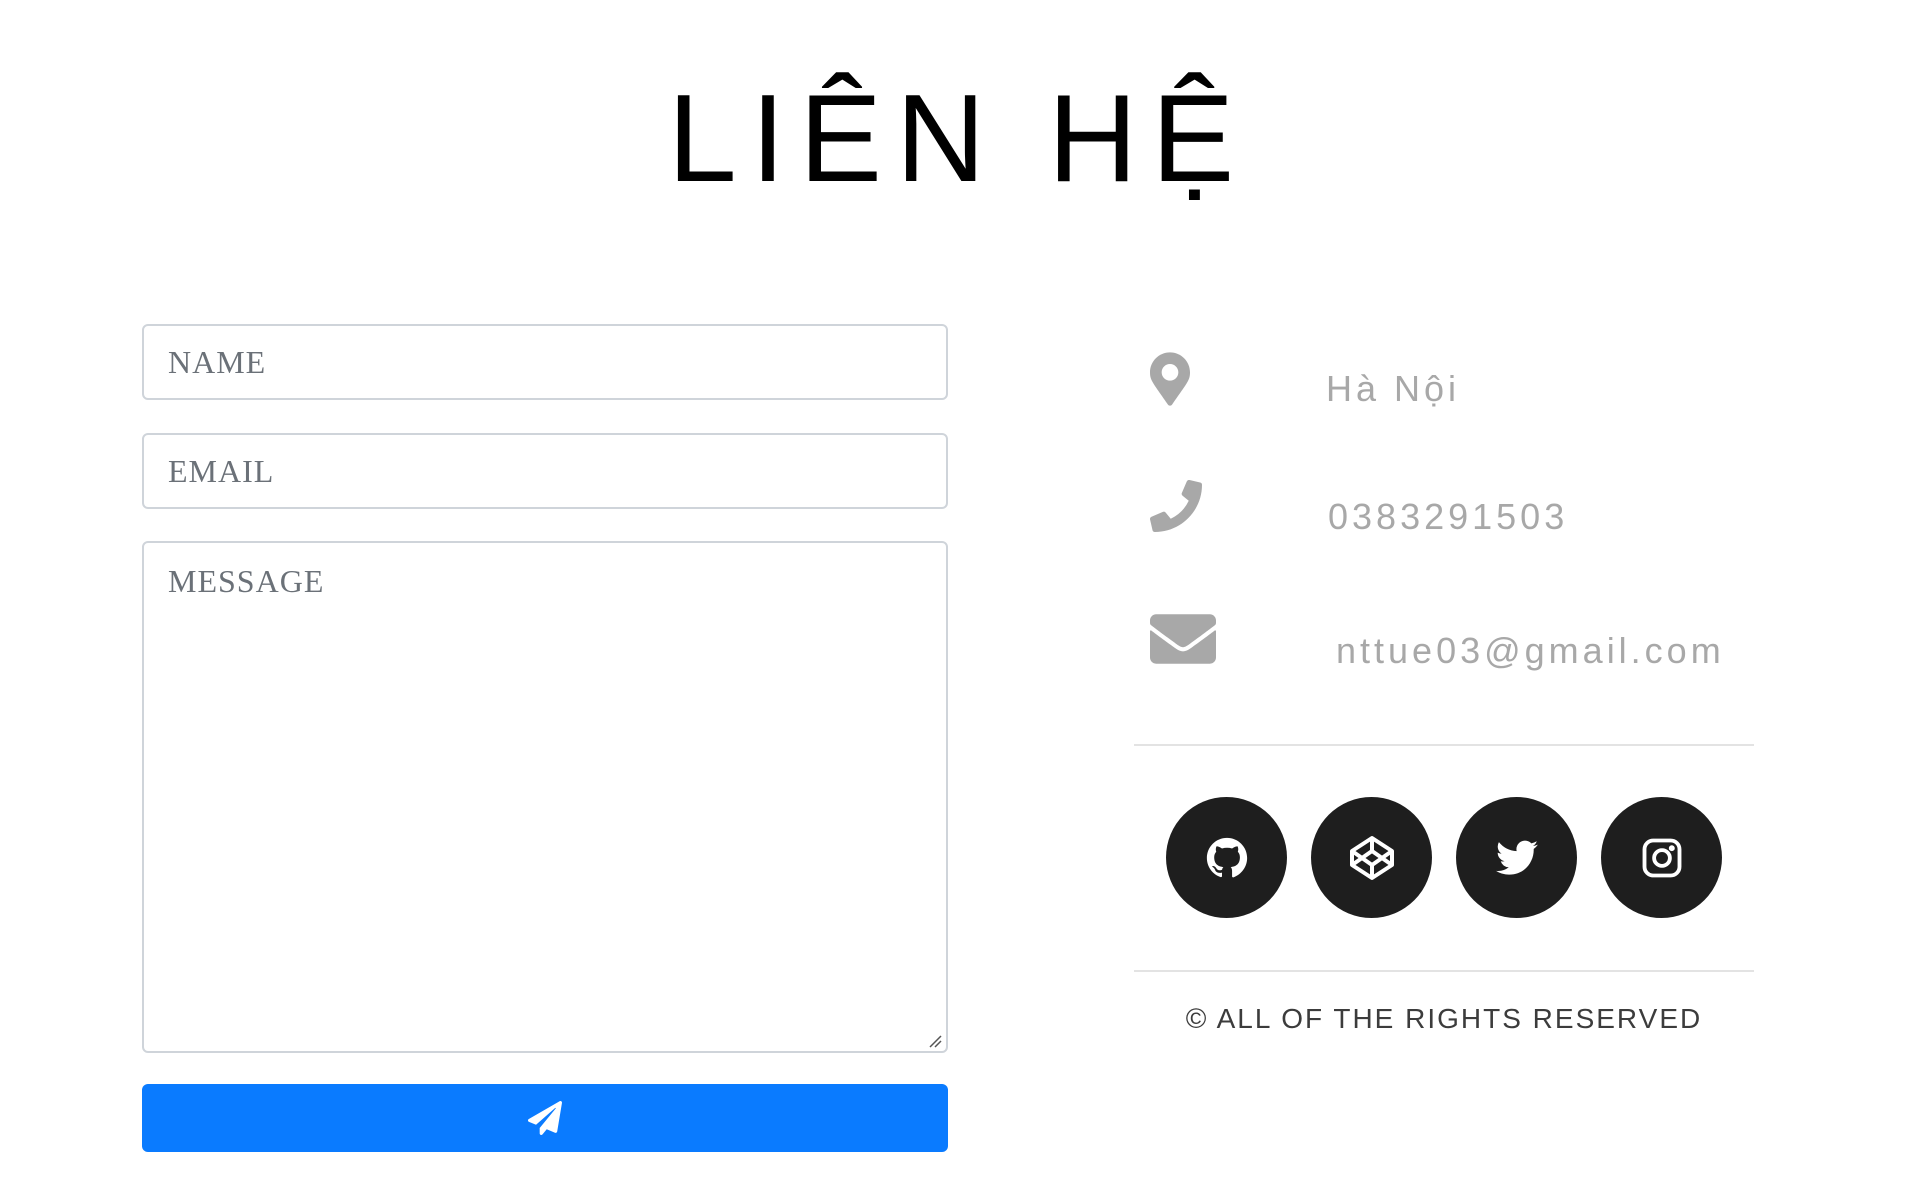 The width and height of the screenshot is (1916, 1177). Describe the element at coordinates (1444, 1018) in the screenshot. I see `copyright-text: © ALL OF THE RIGHTS RESERVED` at that location.